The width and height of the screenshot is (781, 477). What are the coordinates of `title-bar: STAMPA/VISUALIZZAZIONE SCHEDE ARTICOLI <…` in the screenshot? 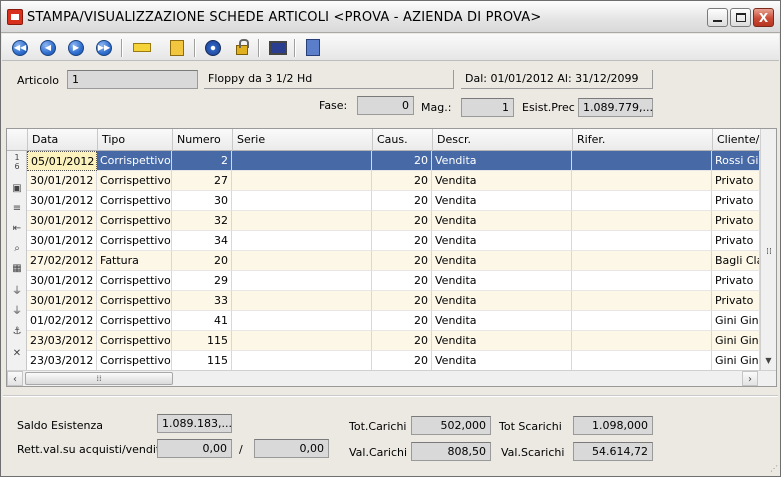 It's located at (390, 17).